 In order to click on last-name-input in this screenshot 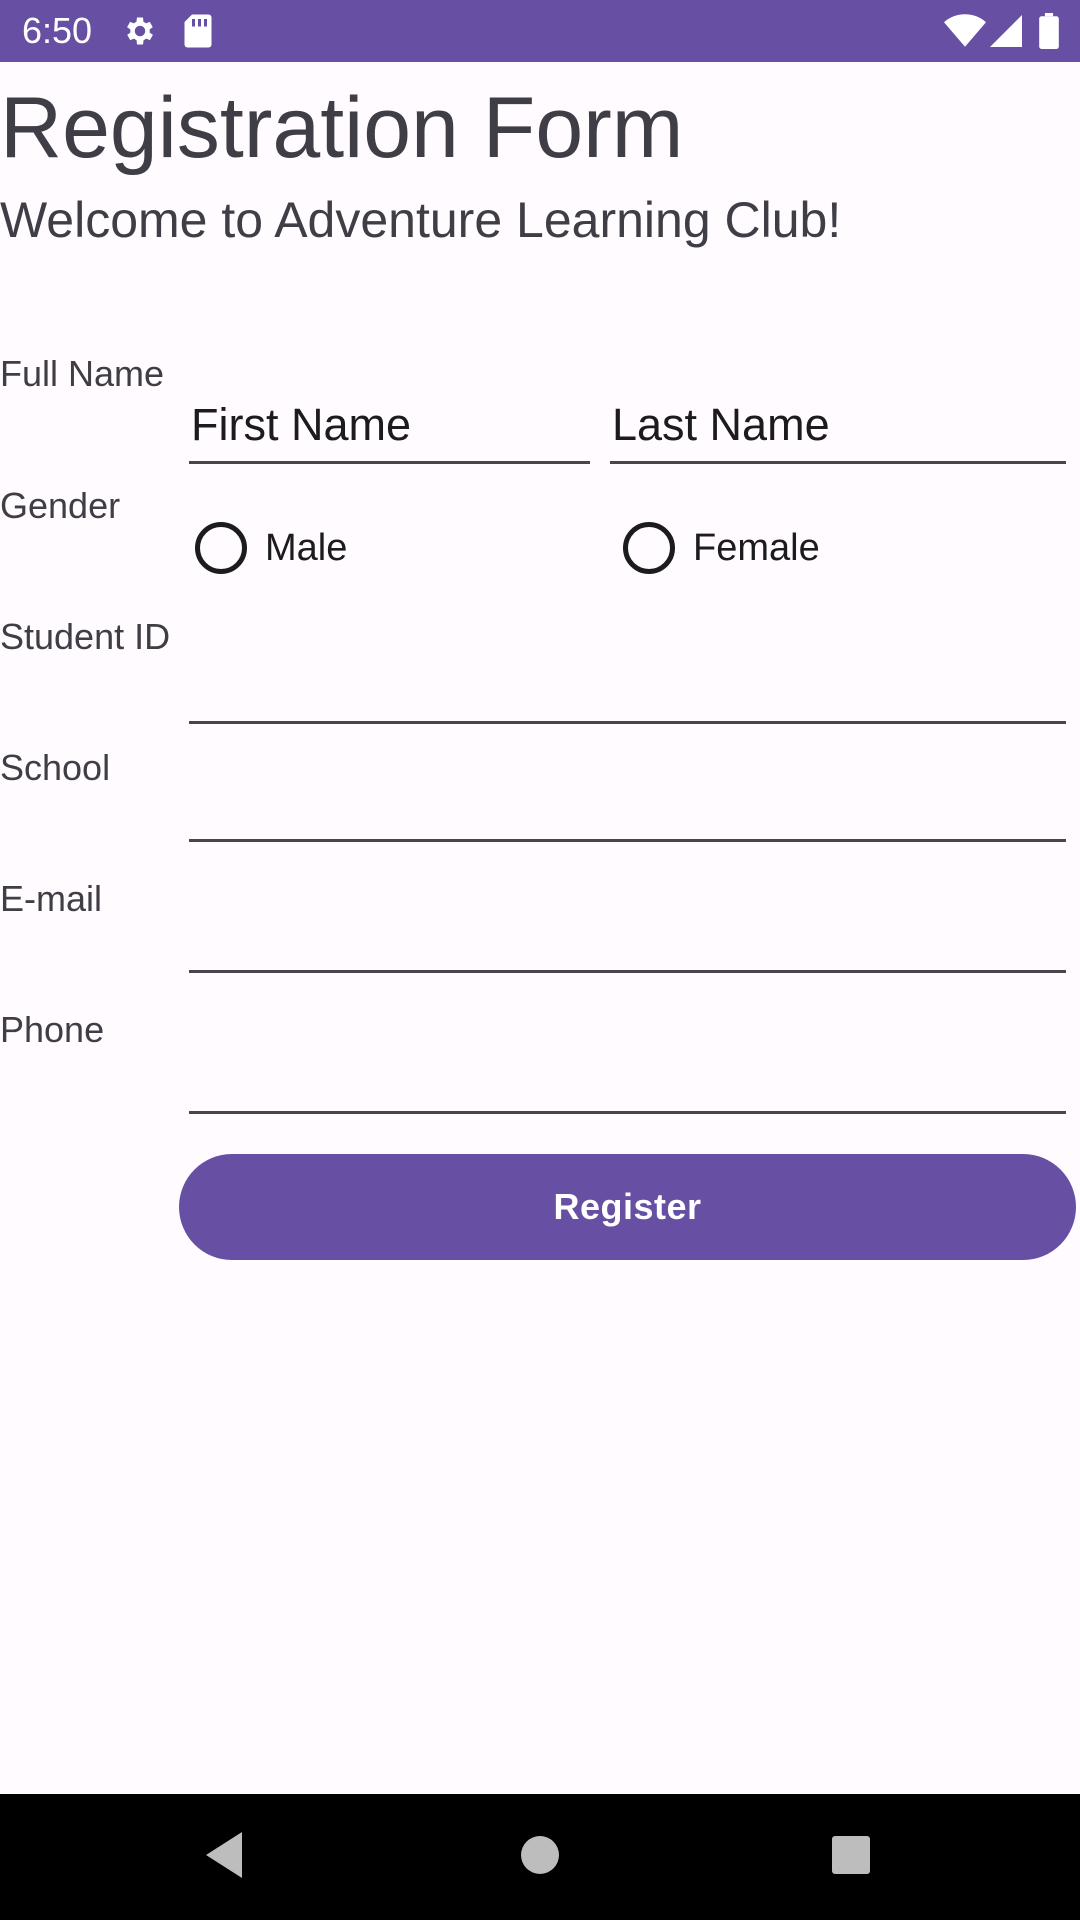, I will do `click(838, 429)`.